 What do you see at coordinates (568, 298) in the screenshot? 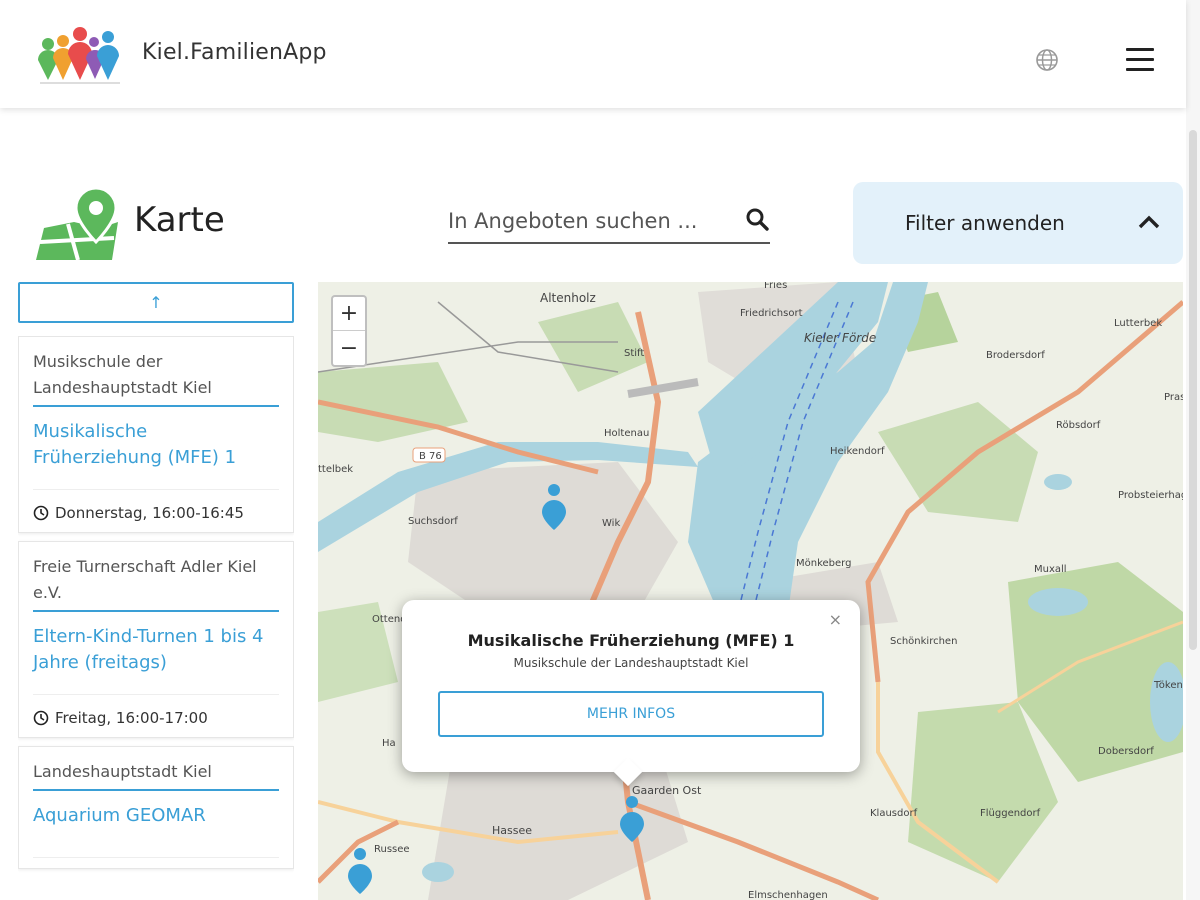
I see `map-label-altenholz: Altenholz` at bounding box center [568, 298].